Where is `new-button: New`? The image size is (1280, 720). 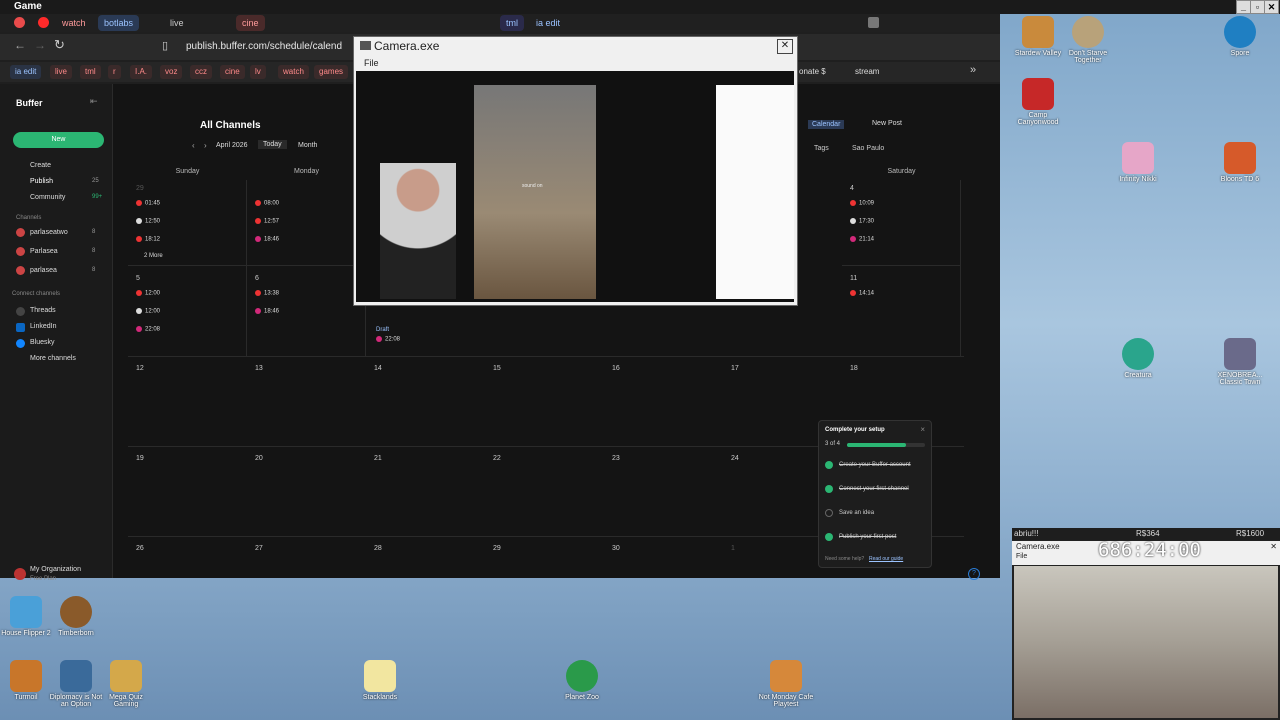
new-button: New is located at coordinates (58, 140).